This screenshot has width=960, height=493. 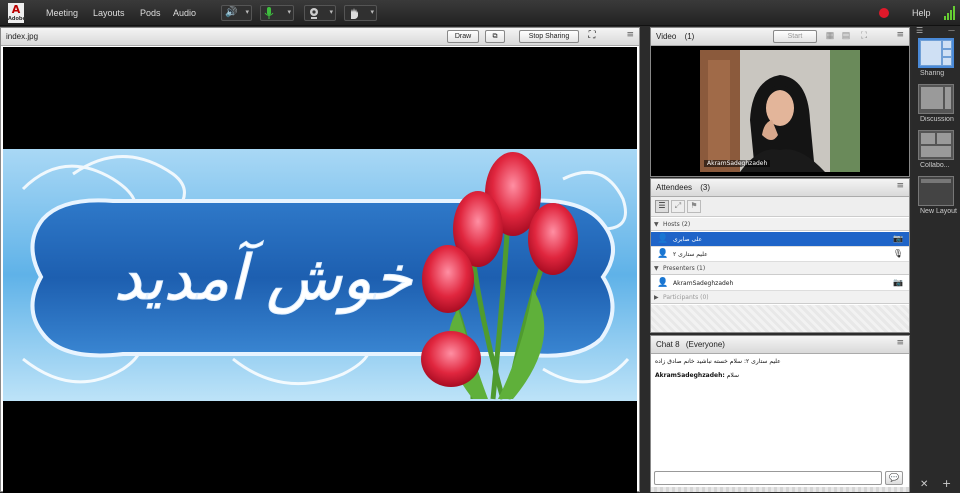 I want to click on menu-meeting: Meeting, so click(x=62, y=13).